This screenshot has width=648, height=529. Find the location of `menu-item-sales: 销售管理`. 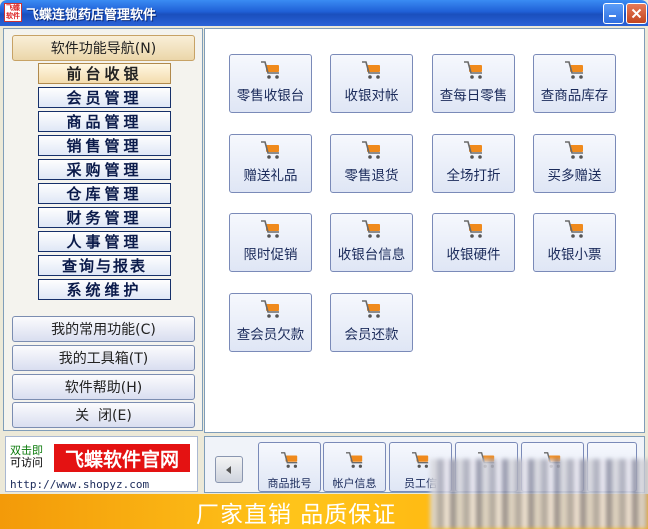

menu-item-sales: 销售管理 is located at coordinates (104, 145).